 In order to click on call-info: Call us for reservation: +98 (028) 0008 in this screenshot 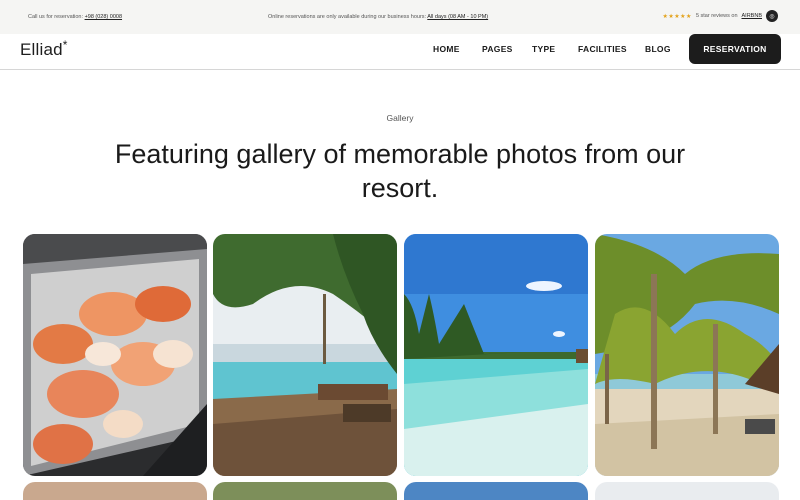, I will do `click(75, 17)`.